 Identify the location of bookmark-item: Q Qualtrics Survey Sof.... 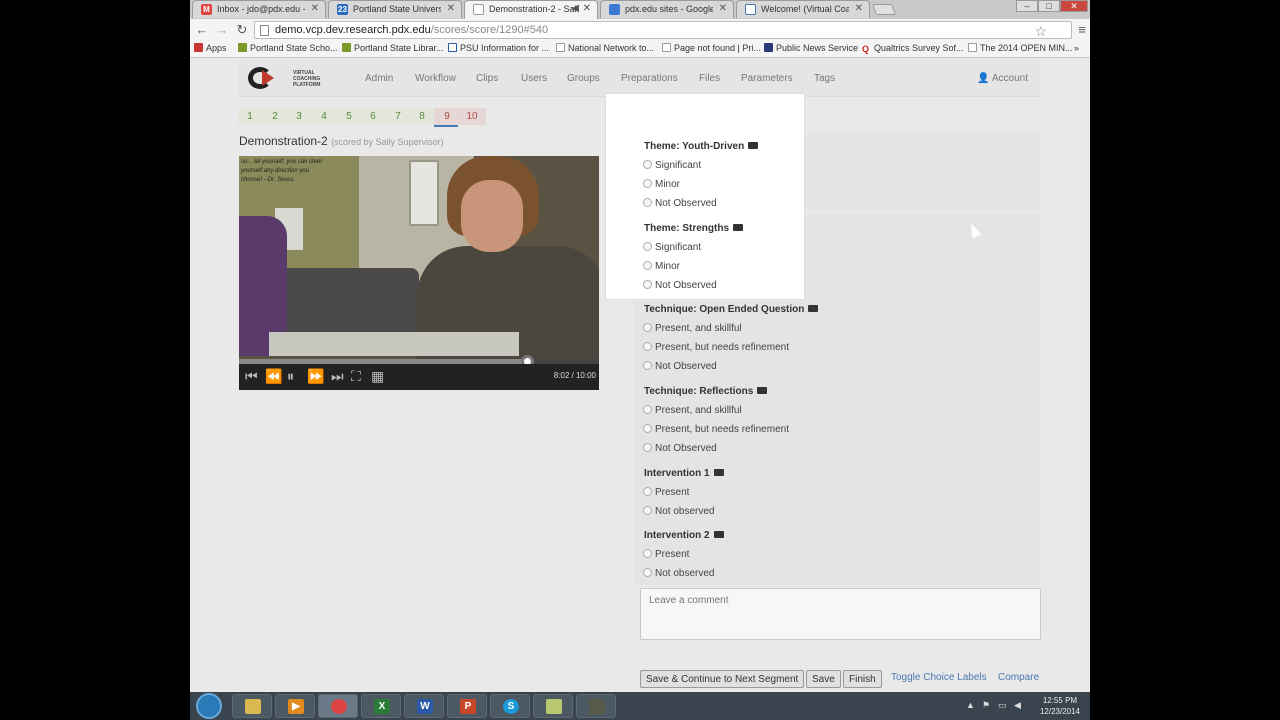
(913, 48).